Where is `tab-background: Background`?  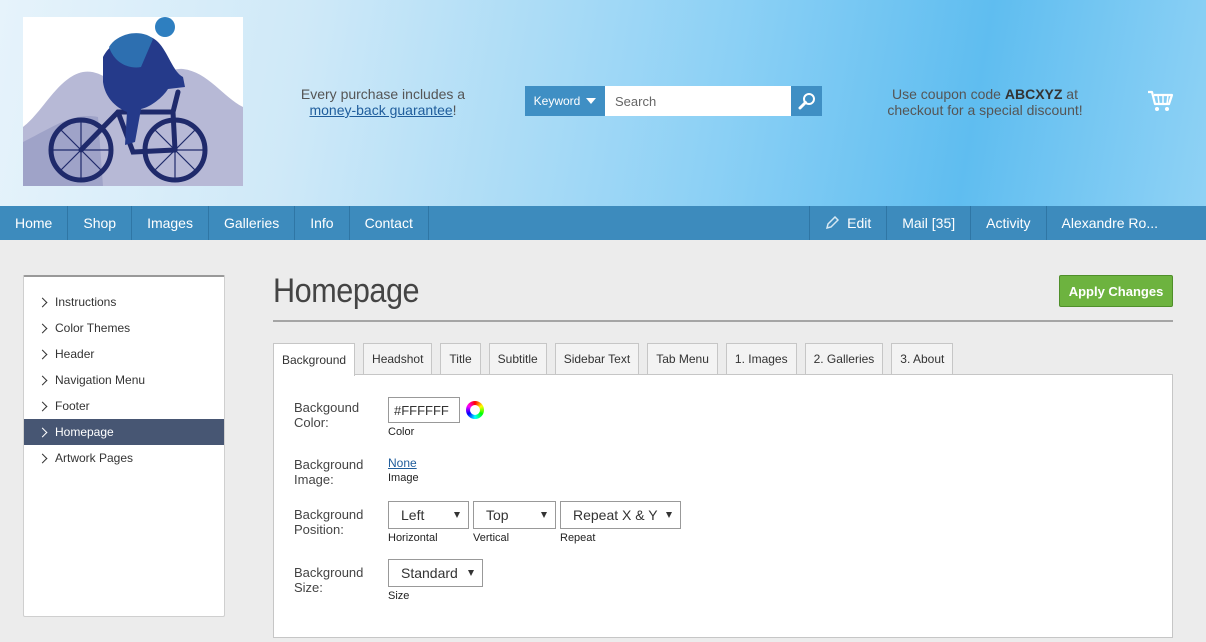
tab-background: Background is located at coordinates (314, 359).